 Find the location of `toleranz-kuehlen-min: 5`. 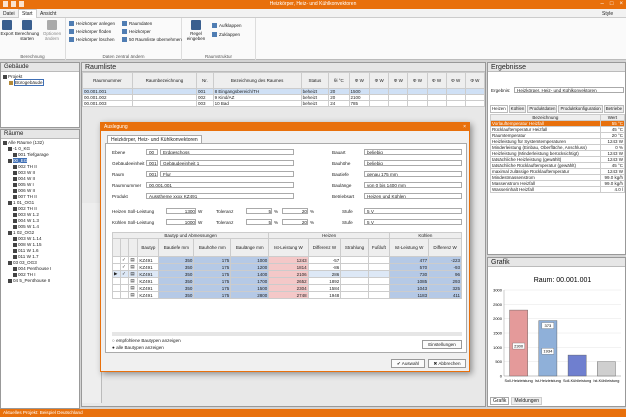

toleranz-kuehlen-min: 5 is located at coordinates (259, 222).